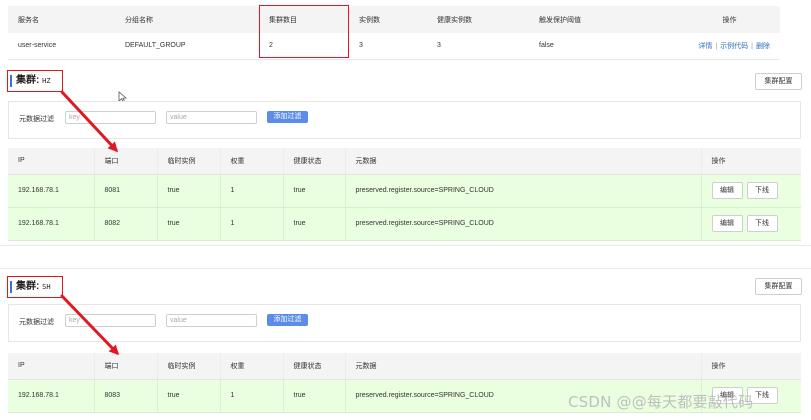 Image resolution: width=811 pixels, height=420 pixels. I want to click on annotation-arrows, so click(90, 223).